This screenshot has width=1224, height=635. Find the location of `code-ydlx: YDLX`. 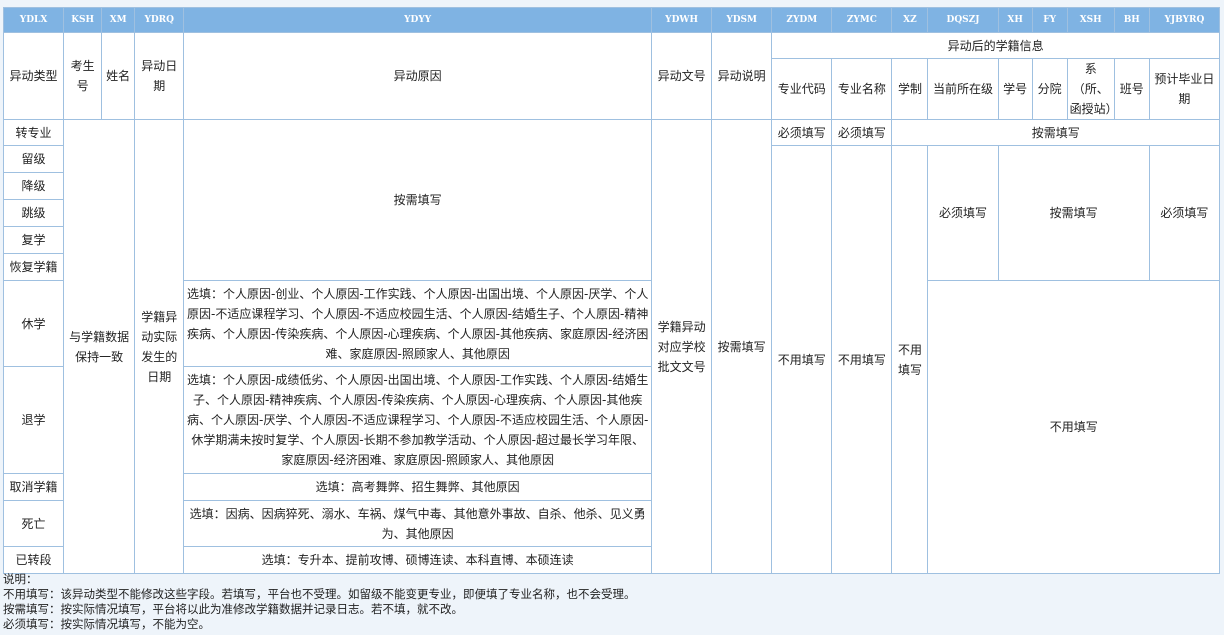

code-ydlx: YDLX is located at coordinates (33, 20).